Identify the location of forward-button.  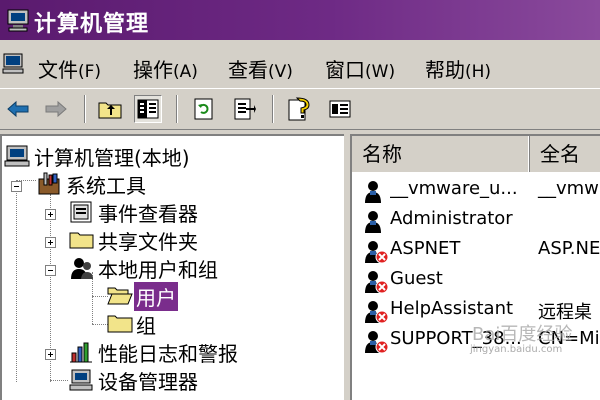
(56, 109).